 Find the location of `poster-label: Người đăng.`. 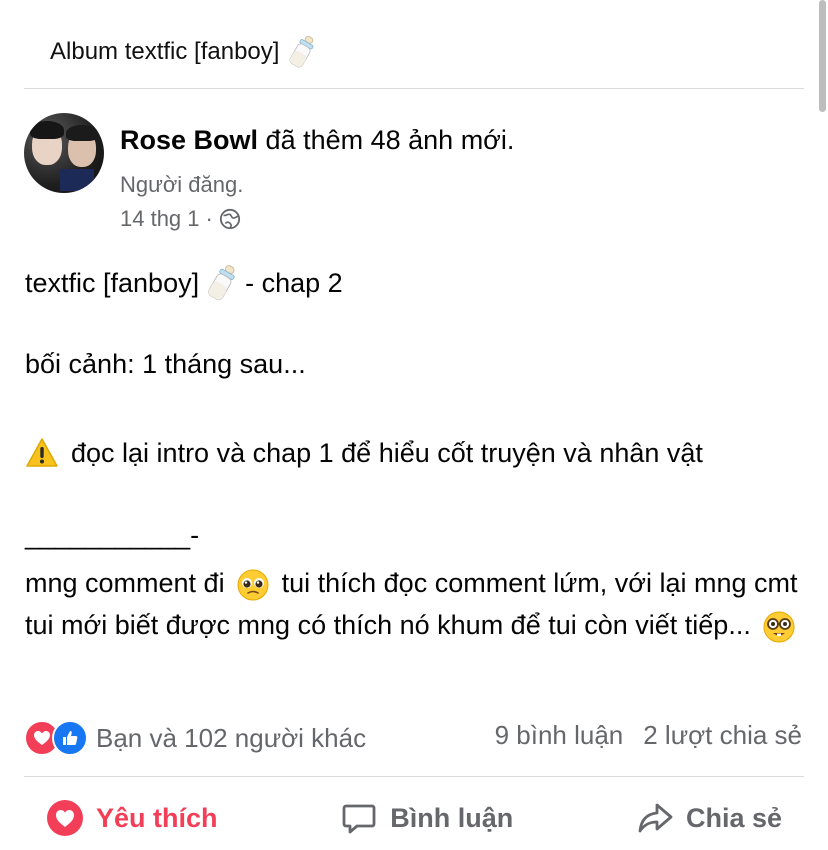

poster-label: Người đăng. is located at coordinates (182, 184).